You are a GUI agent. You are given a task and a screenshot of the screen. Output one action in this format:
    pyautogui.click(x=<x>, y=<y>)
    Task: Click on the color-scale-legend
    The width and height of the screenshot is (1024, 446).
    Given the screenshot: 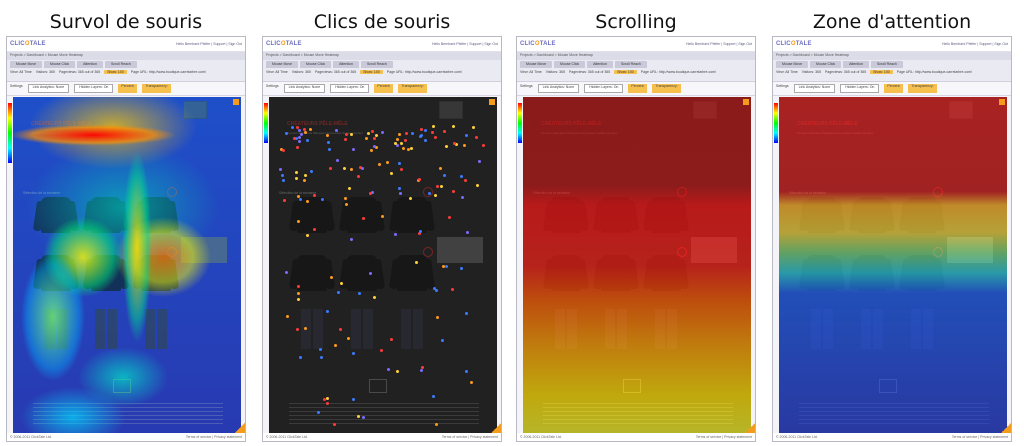 What is the action you would take?
    pyautogui.click(x=520, y=123)
    